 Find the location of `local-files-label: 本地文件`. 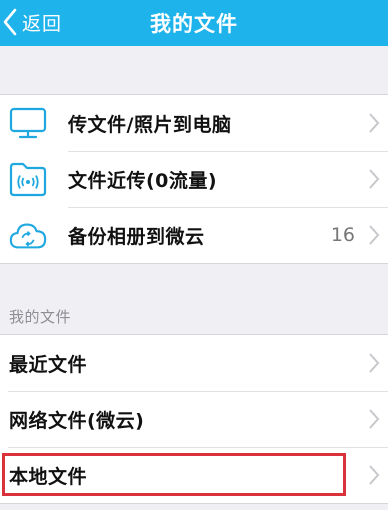

local-files-label: 本地文件 is located at coordinates (48, 476).